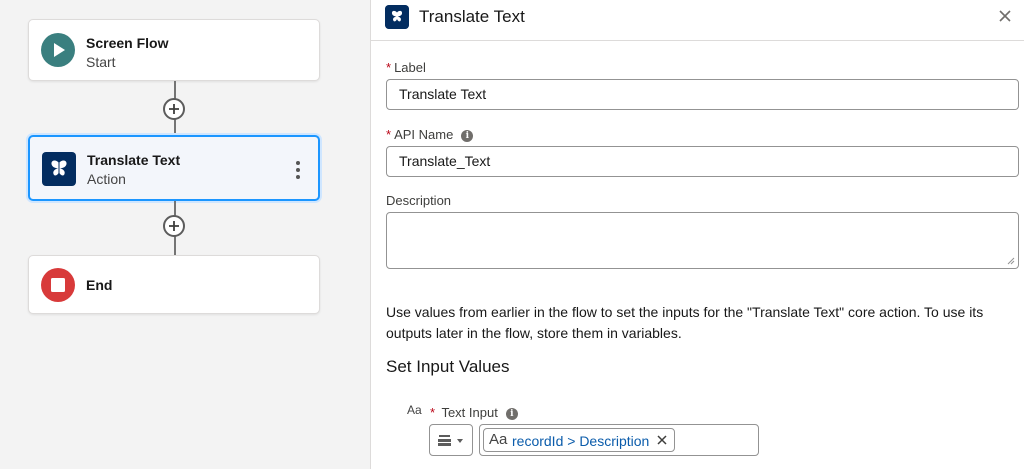 This screenshot has height=469, width=1024. I want to click on label-text: Label, so click(410, 67).